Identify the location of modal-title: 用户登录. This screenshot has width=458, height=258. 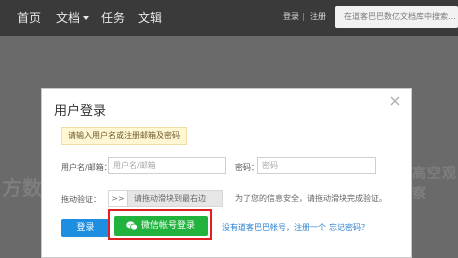
(80, 111).